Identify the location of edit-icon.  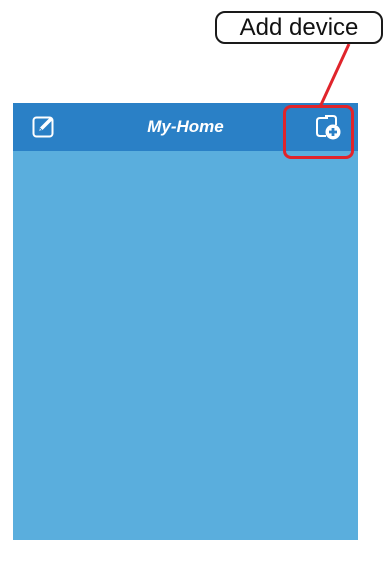
(43, 127).